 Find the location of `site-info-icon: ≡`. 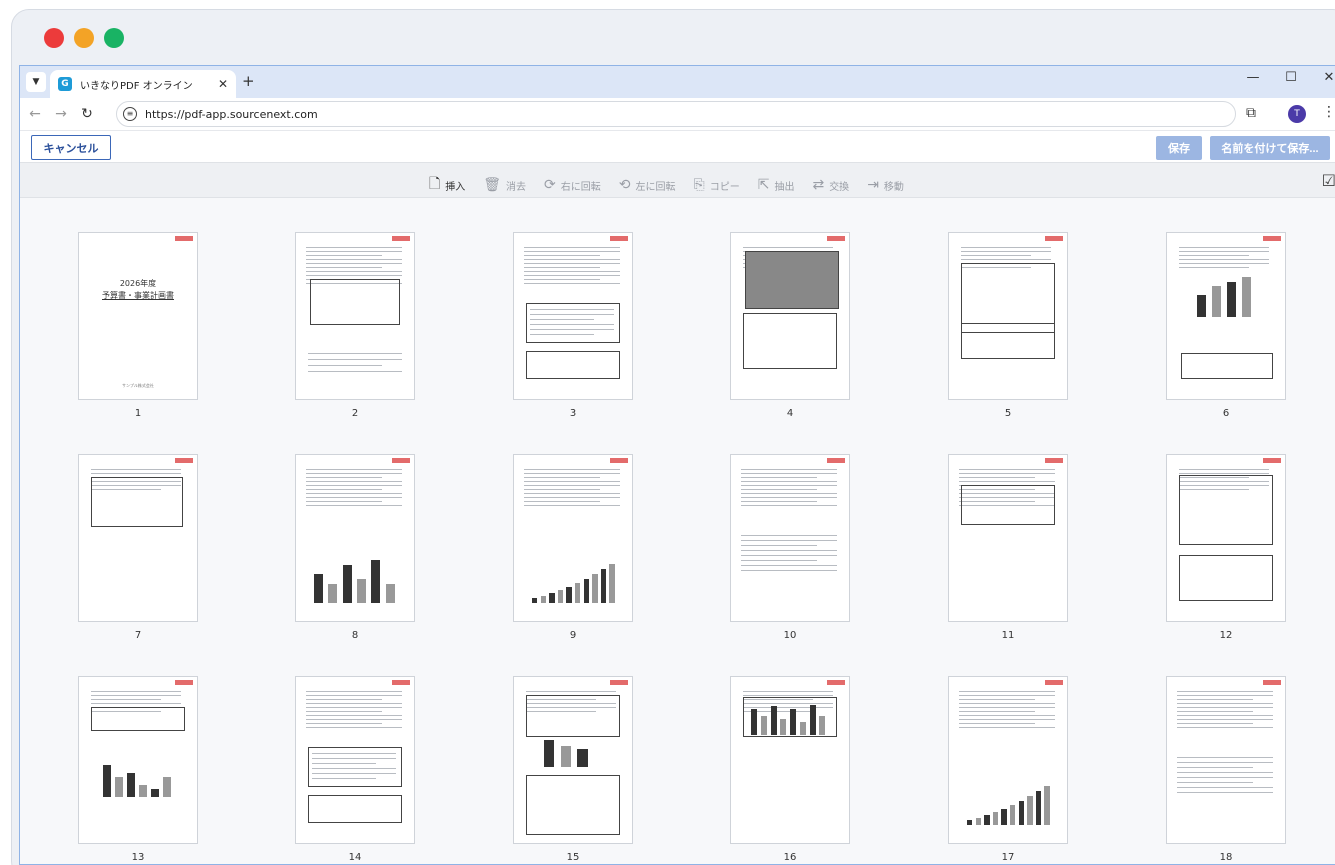

site-info-icon: ≡ is located at coordinates (130, 114).